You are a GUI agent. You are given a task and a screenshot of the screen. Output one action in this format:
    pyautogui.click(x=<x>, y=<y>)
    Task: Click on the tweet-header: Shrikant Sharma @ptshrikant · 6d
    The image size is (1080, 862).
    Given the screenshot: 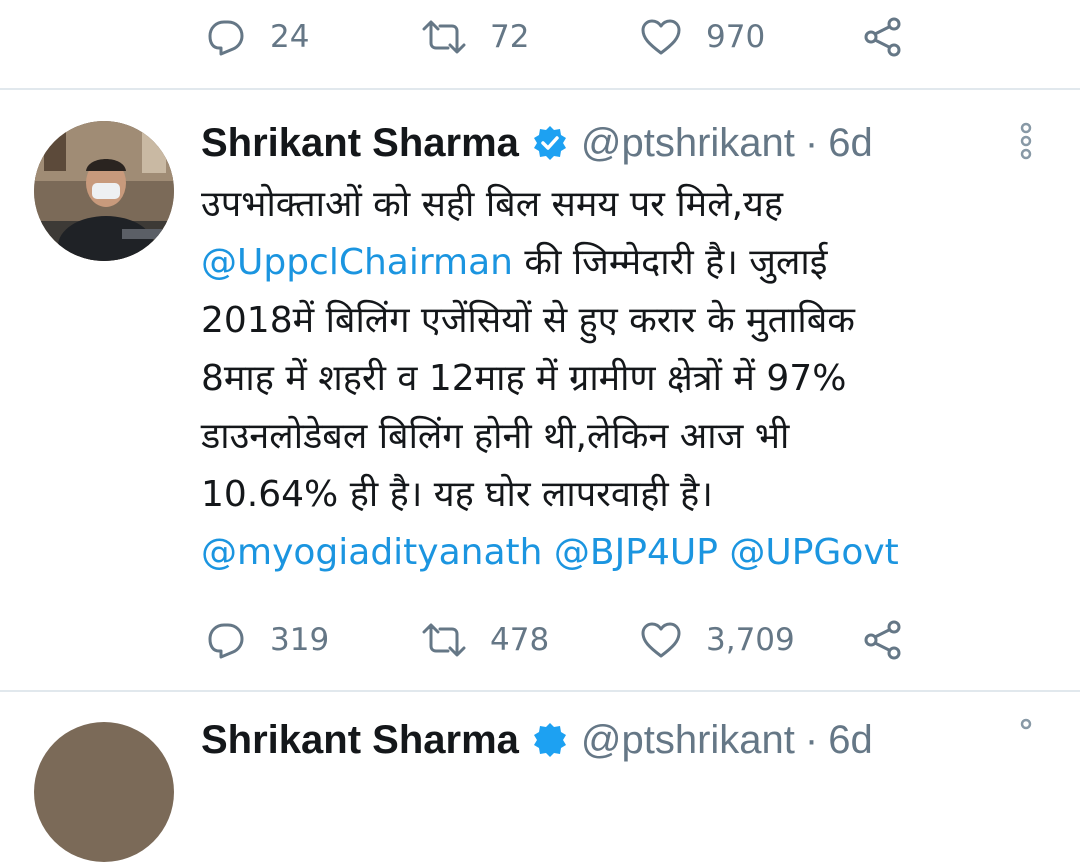 What is the action you would take?
    pyautogui.click(x=537, y=143)
    